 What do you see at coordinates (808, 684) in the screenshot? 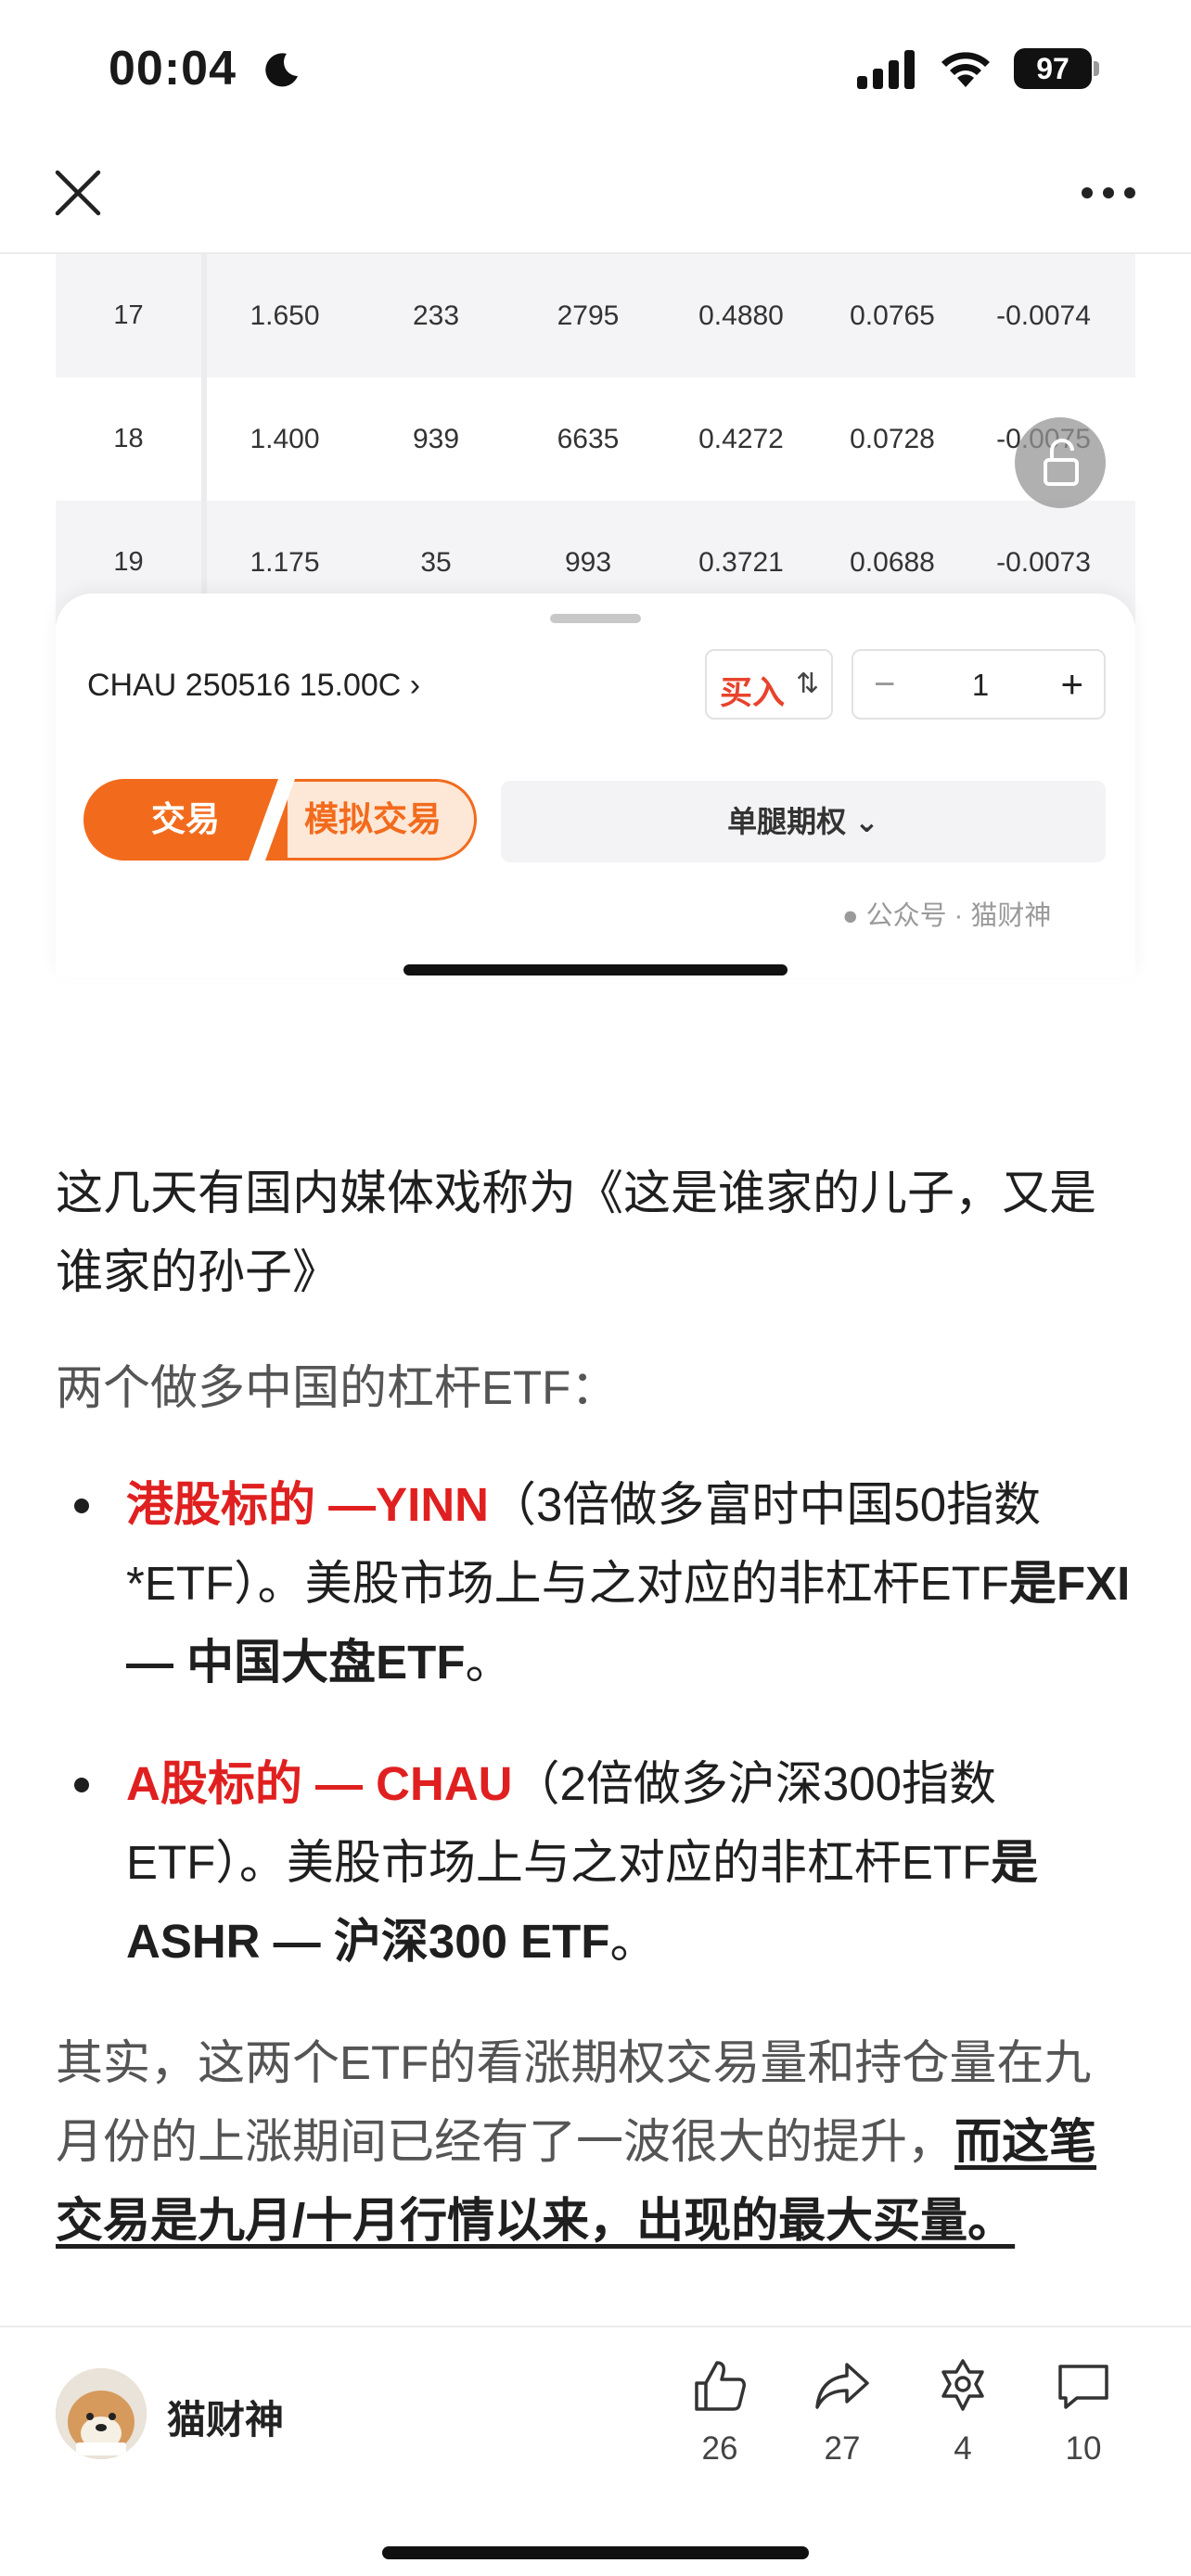
I see `swap-icon: ⇅` at bounding box center [808, 684].